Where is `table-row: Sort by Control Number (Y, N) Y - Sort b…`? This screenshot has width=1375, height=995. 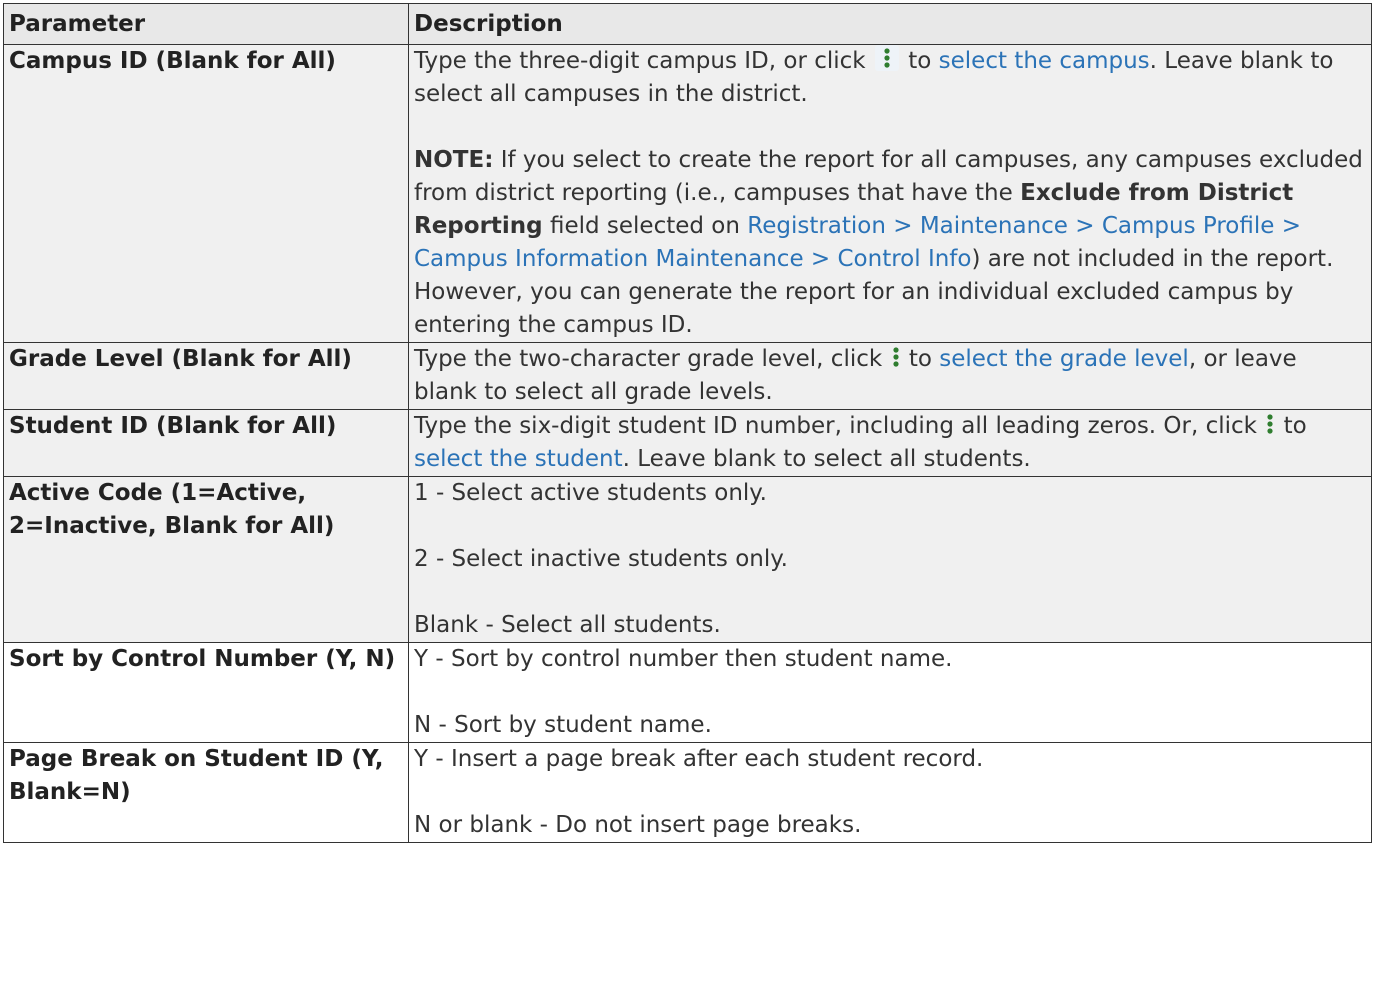
table-row: Sort by Control Number (Y, N) Y - Sort b… is located at coordinates (687, 692).